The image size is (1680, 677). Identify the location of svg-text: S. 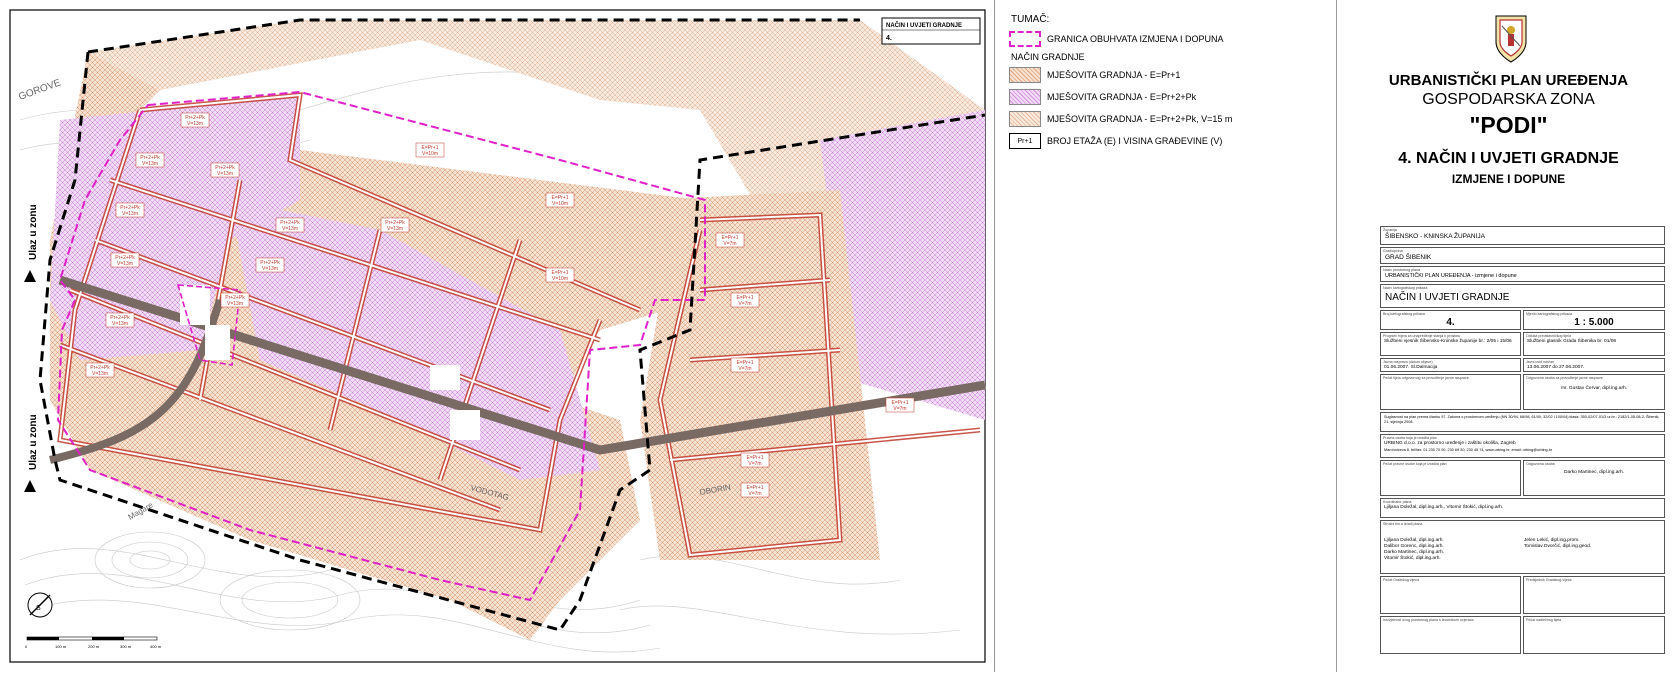
(38, 608).